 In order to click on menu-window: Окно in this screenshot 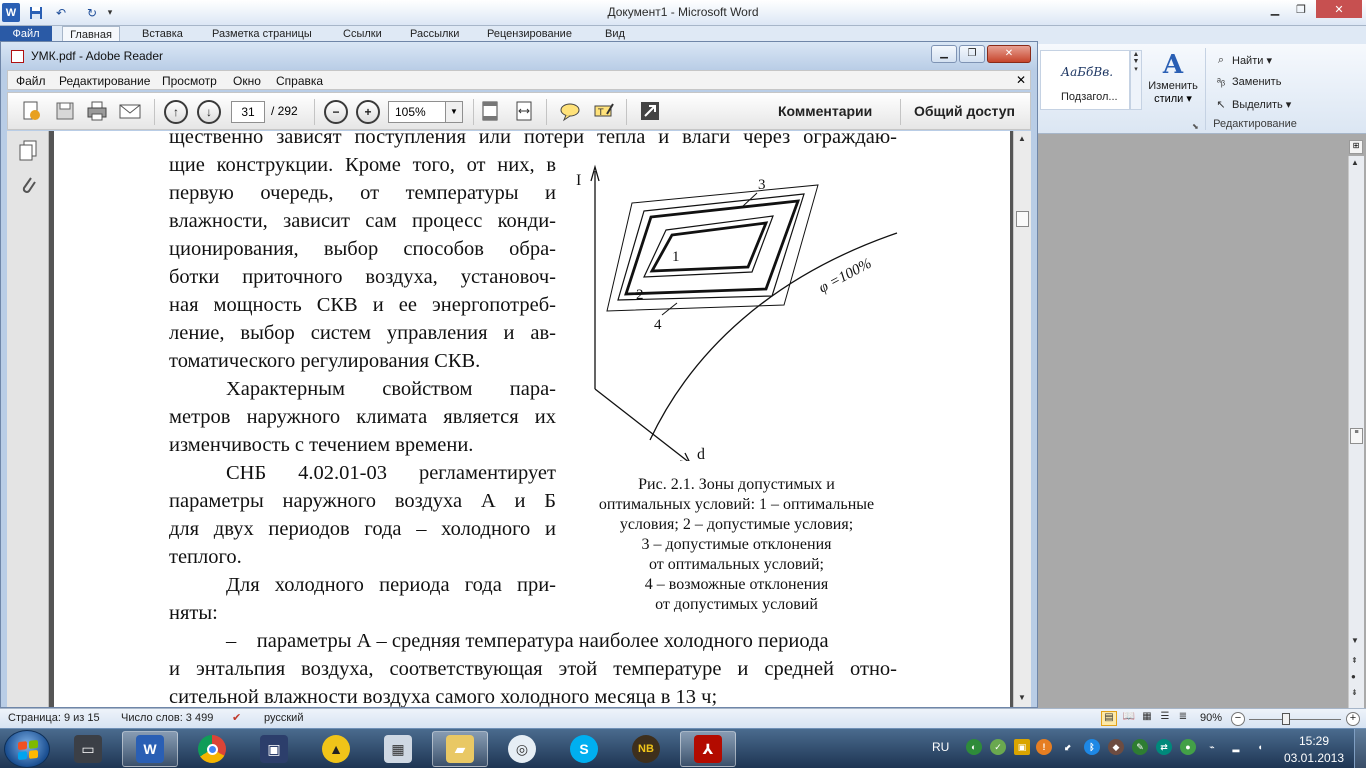, I will do `click(247, 81)`.